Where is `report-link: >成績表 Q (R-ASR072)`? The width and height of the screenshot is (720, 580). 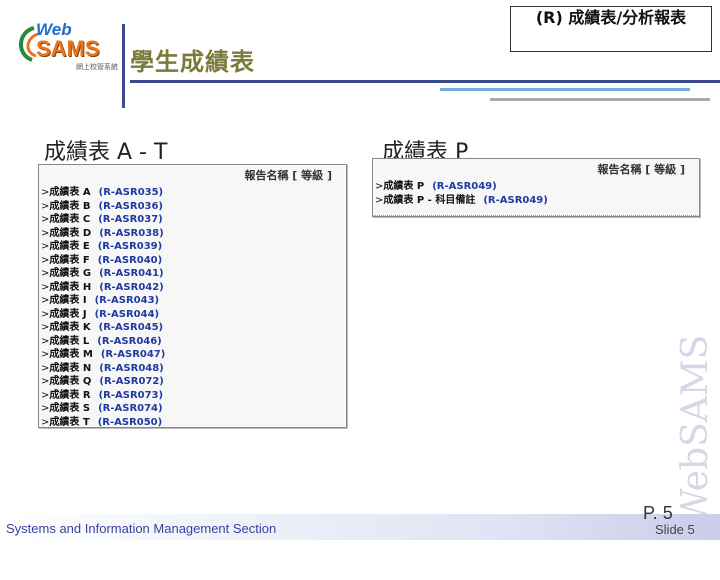
report-link: >成績表 Q (R-ASR072) is located at coordinates (193, 379).